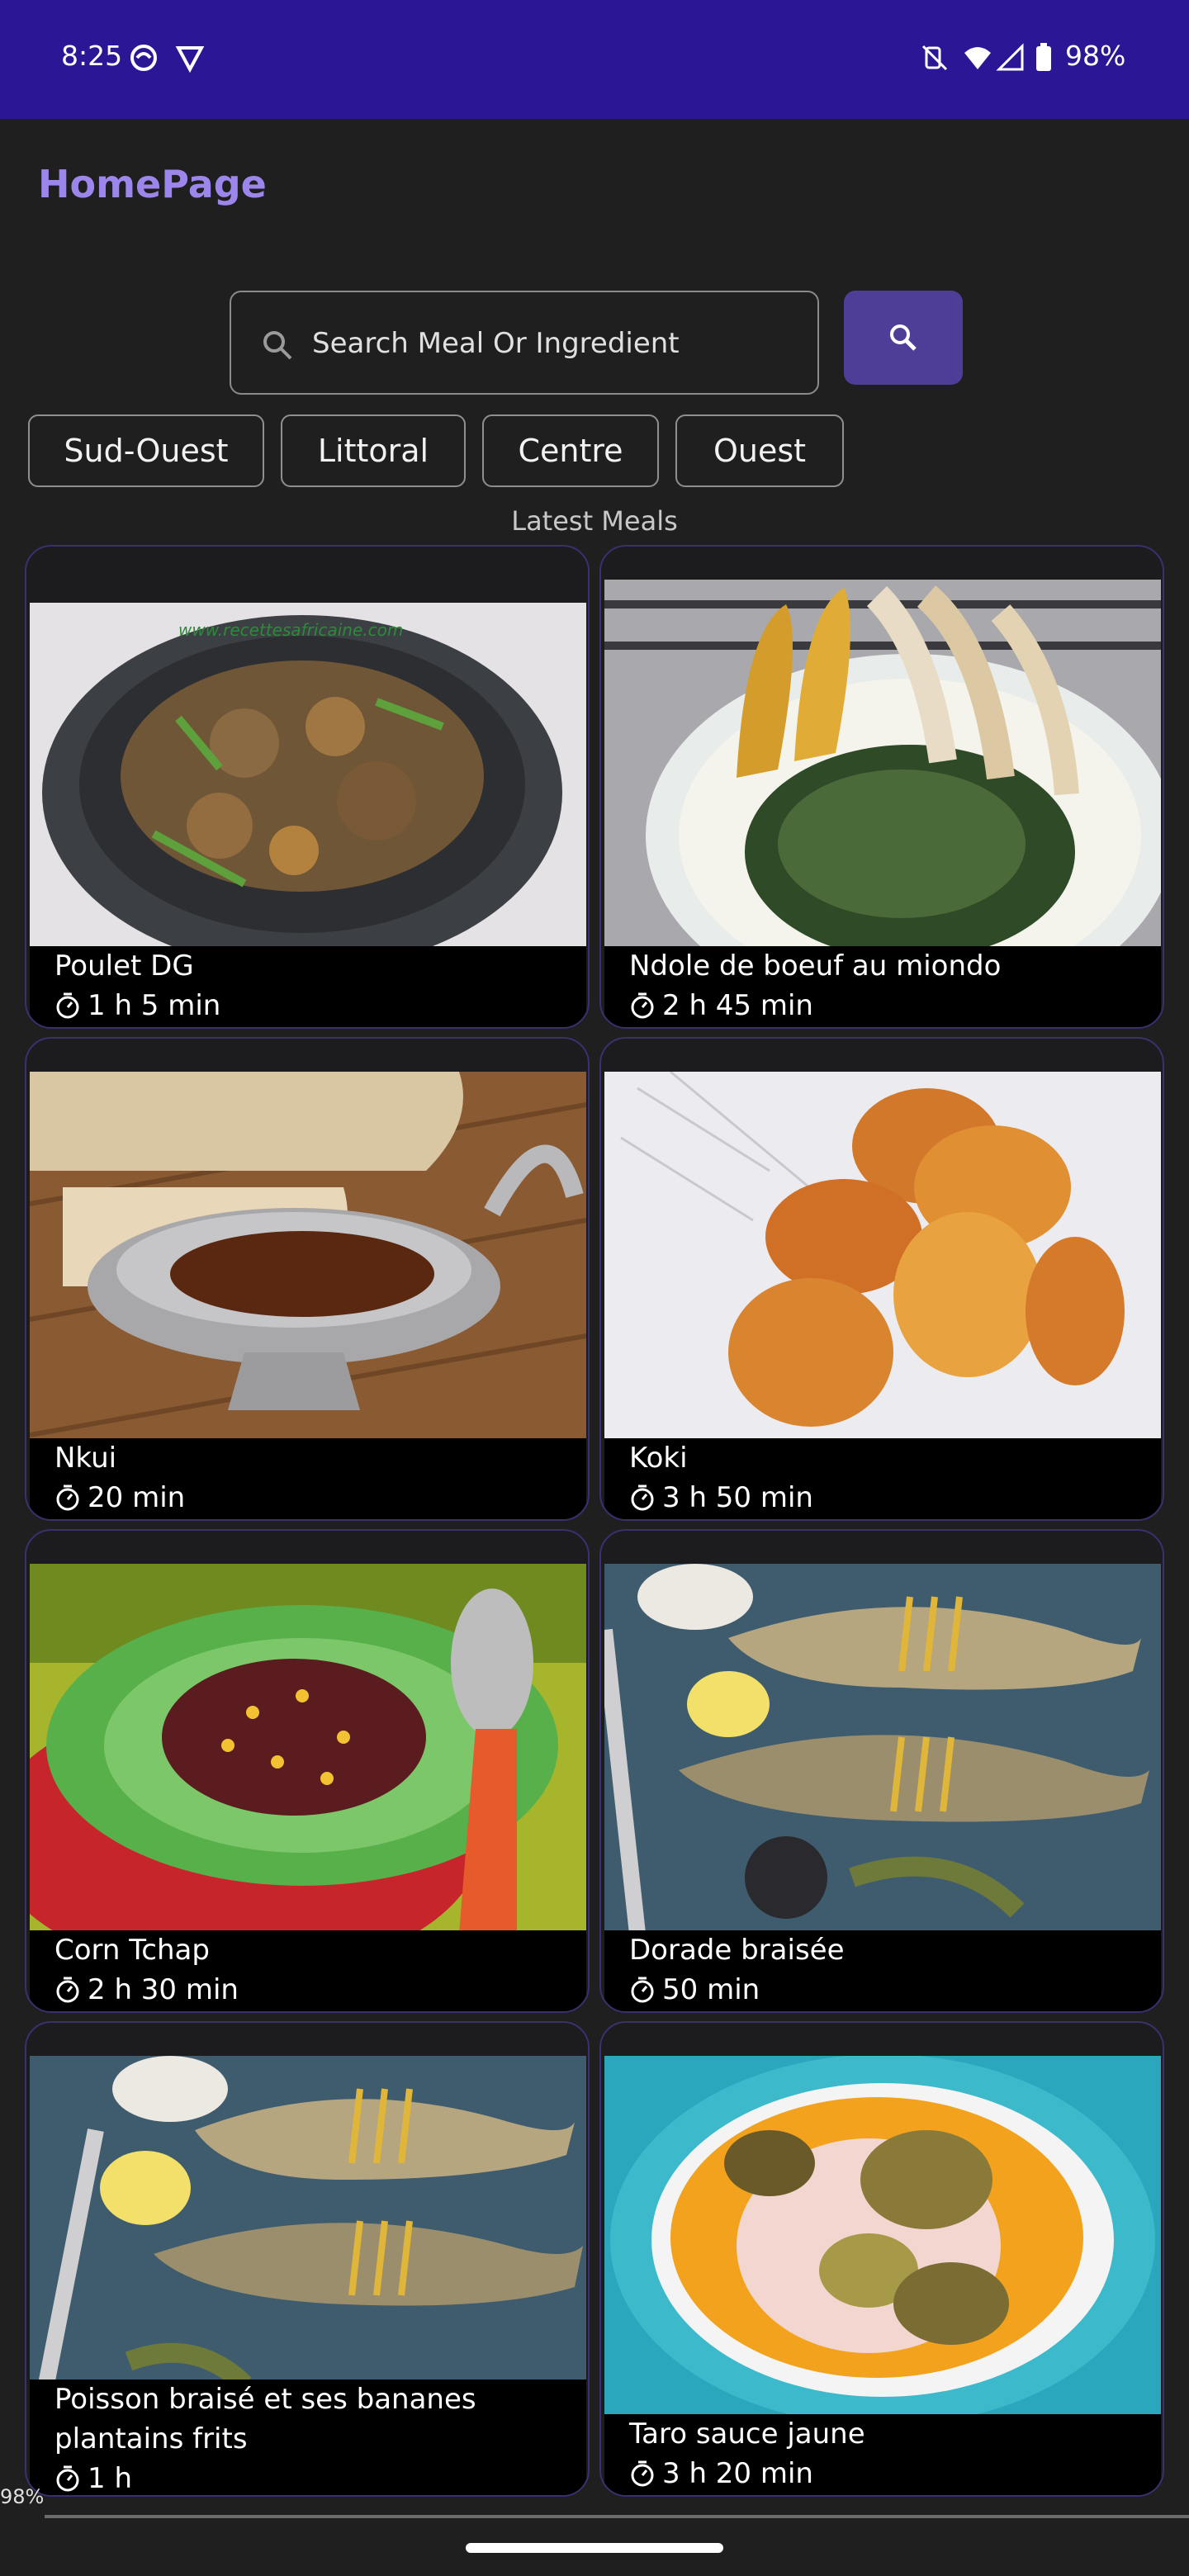  I want to click on meal-name: Nkui, so click(85, 1458).